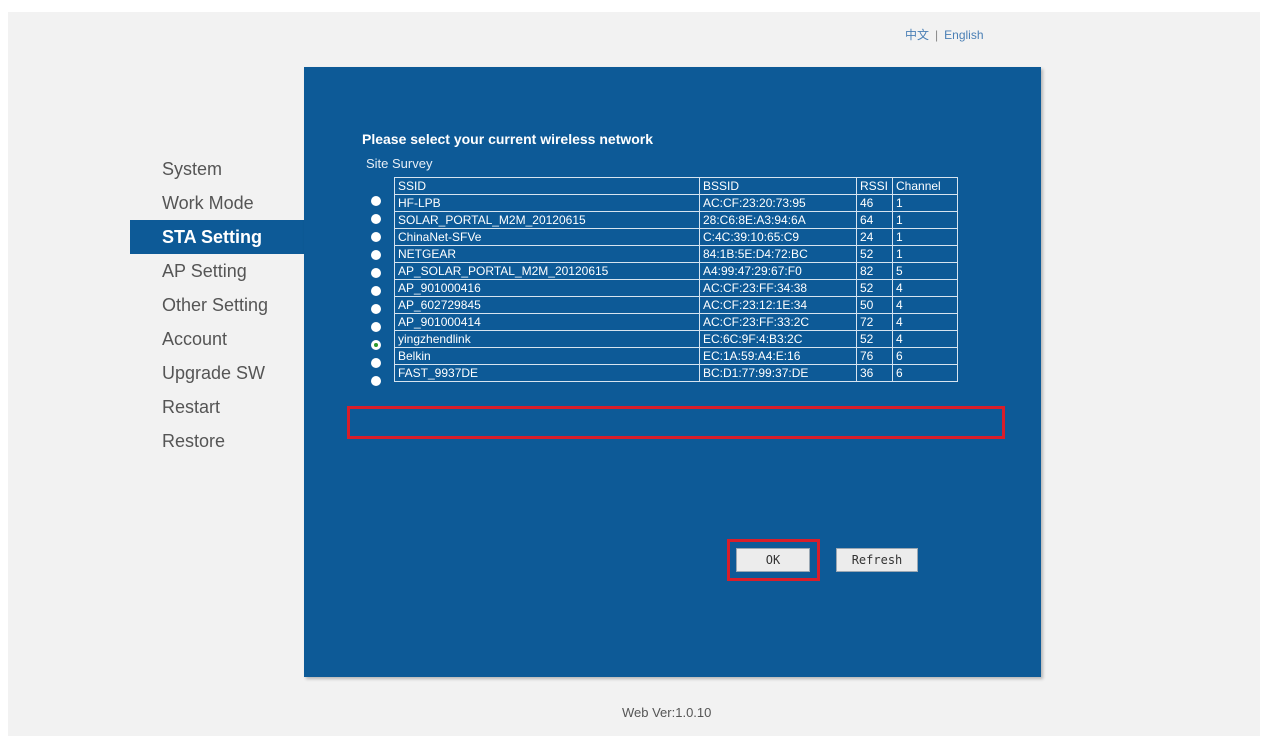 The width and height of the screenshot is (1270, 740). I want to click on sidebar-item-sta-setting: STA Setting, so click(217, 237).